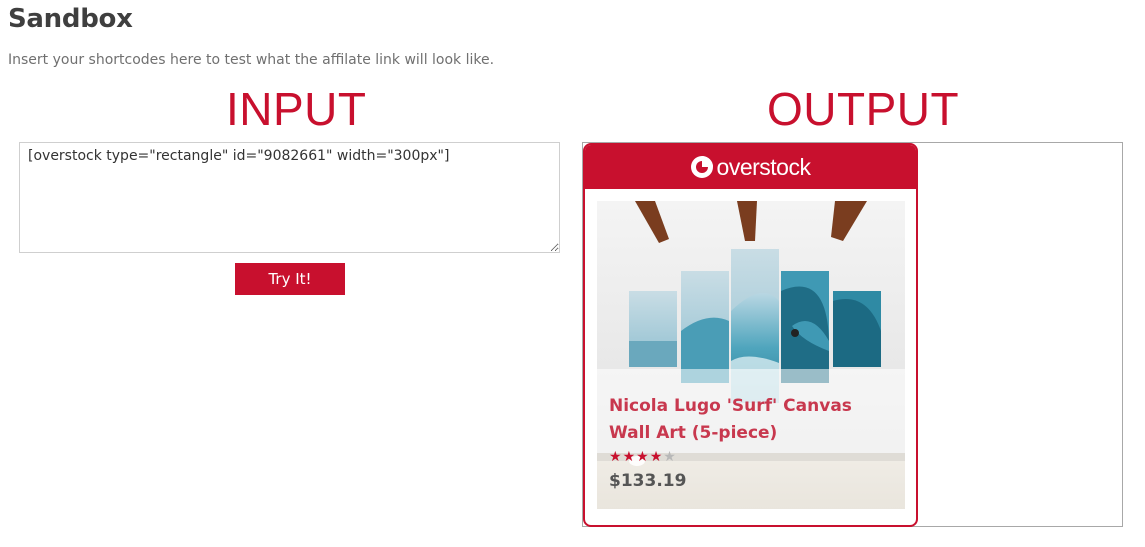 The image size is (1145, 547). Describe the element at coordinates (701, 167) in the screenshot. I see `overstock-logo-icon` at that location.